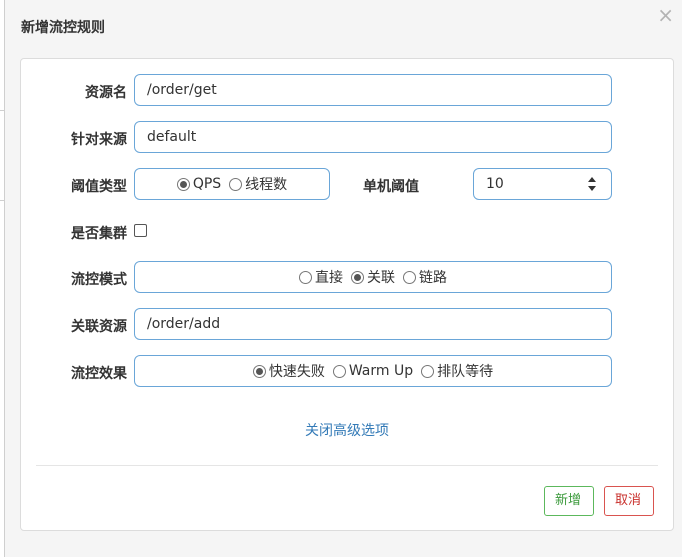 This screenshot has width=682, height=557. What do you see at coordinates (465, 372) in the screenshot?
I see `control-behavior-queue-label: 排队等待` at bounding box center [465, 372].